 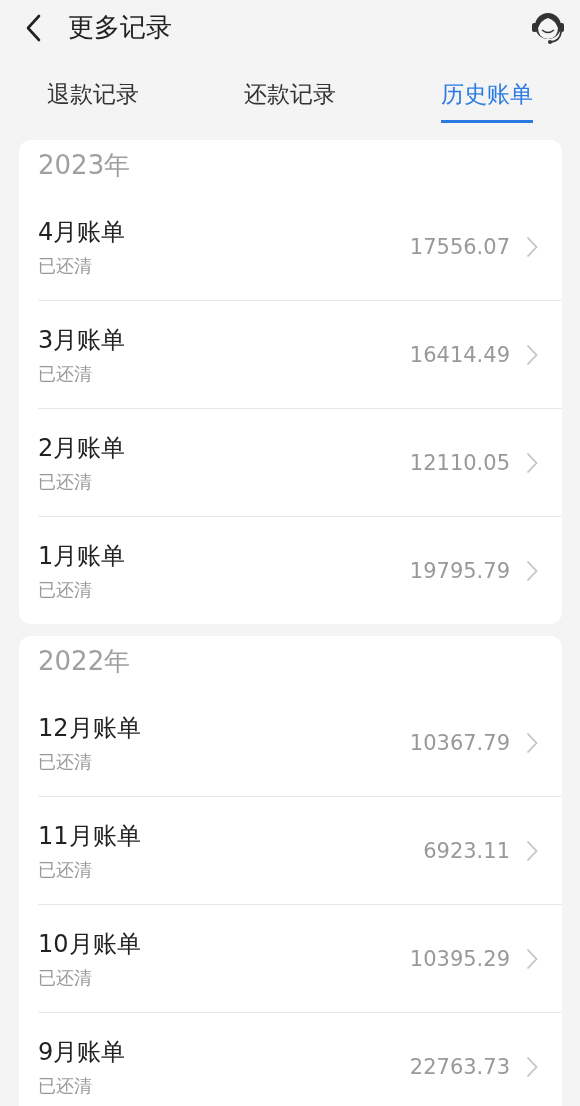 I want to click on bill-row: 12月账单 已还清 10367.79, so click(x=300, y=743).